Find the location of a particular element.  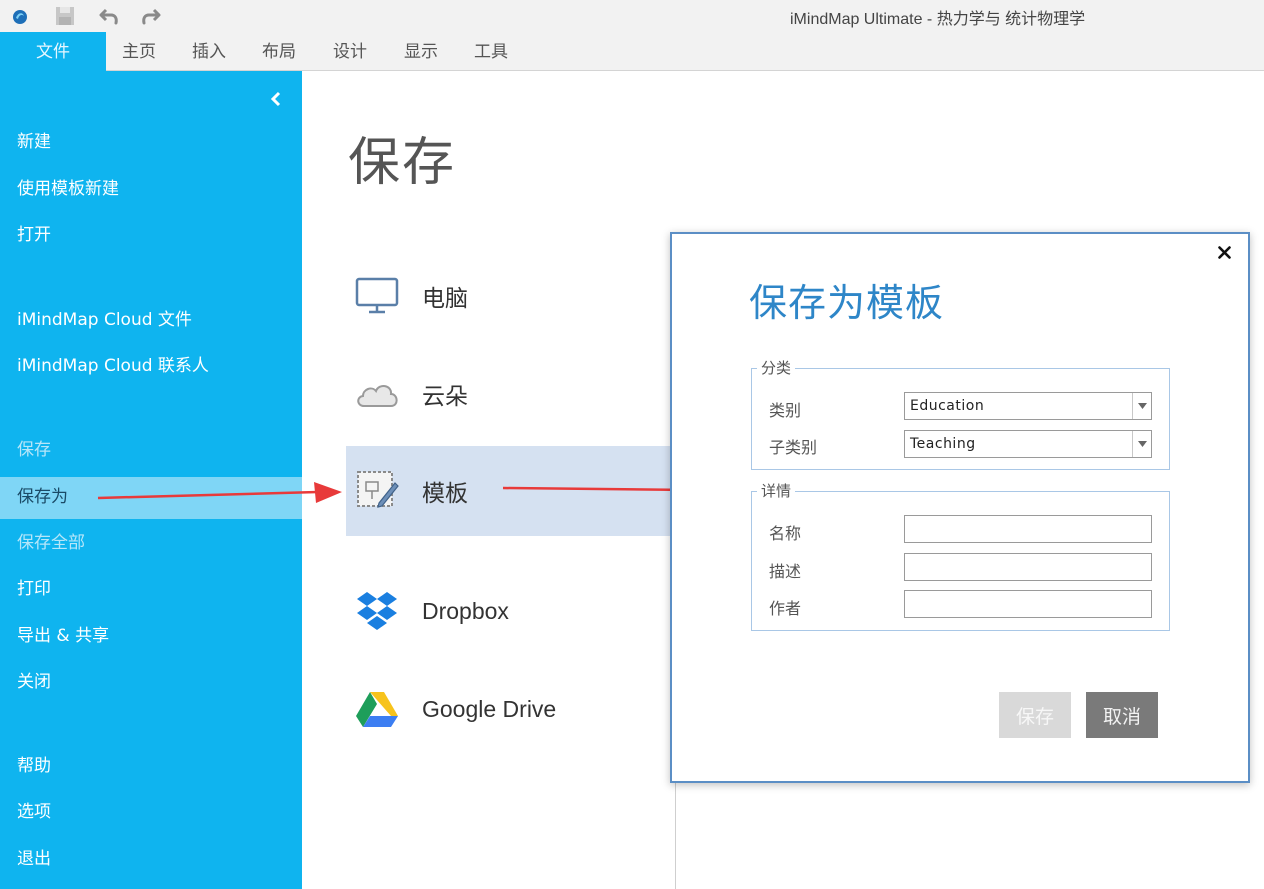

category-select-value: Education is located at coordinates (947, 406).